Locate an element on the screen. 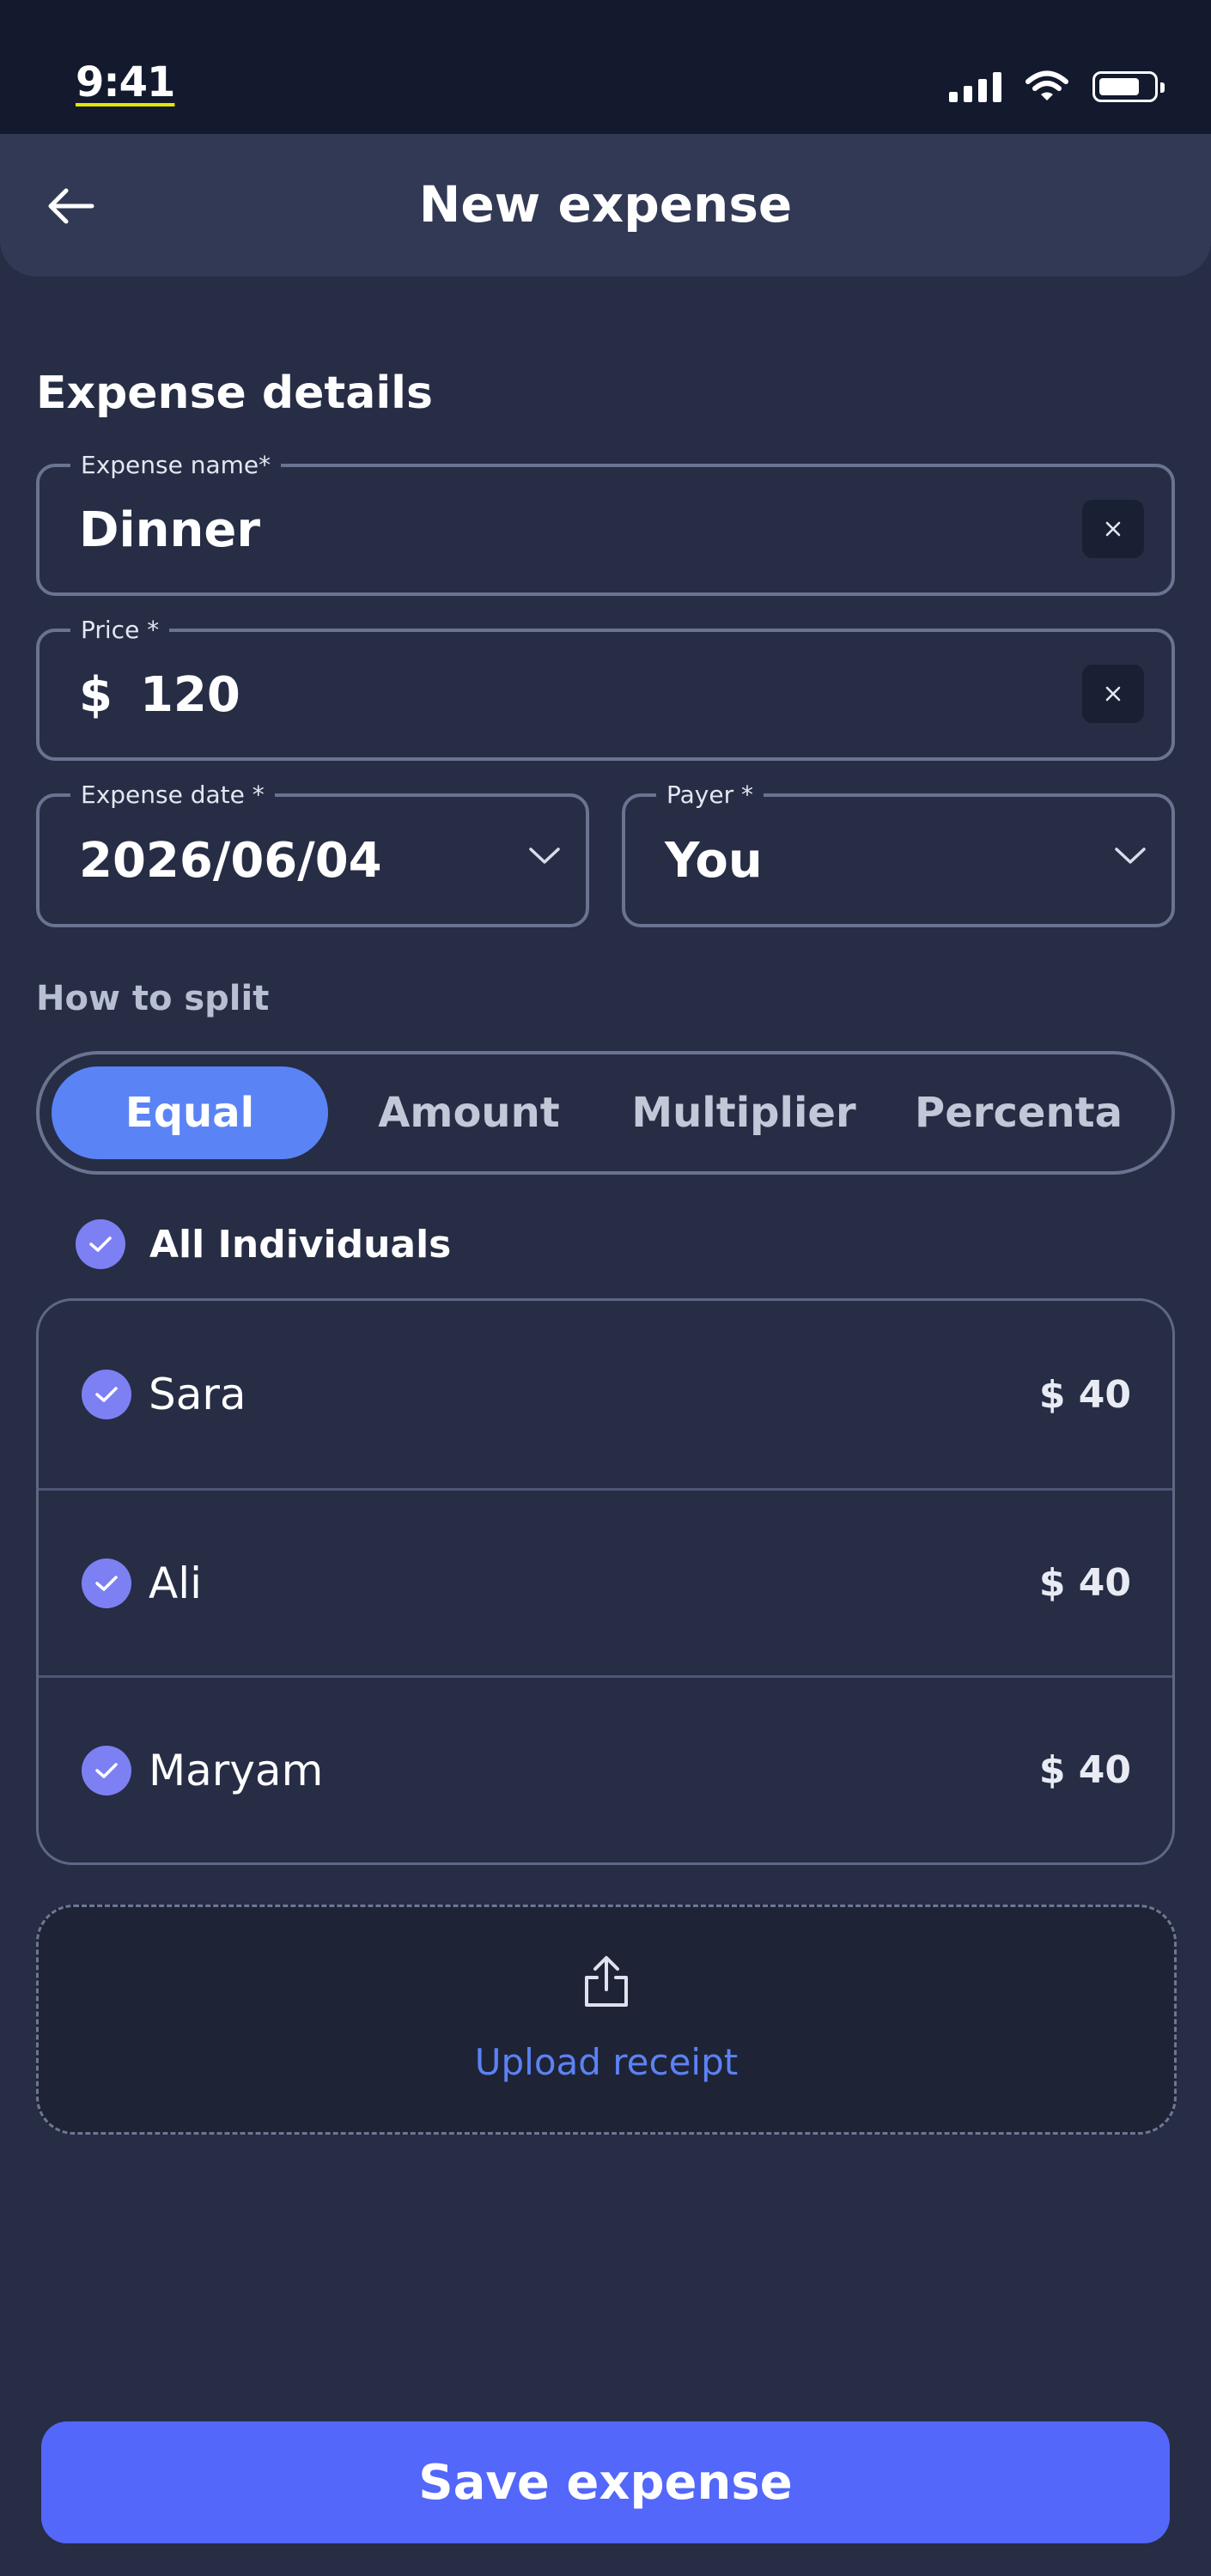 This screenshot has height=2576, width=1211. list-item: Maryam $ 40 is located at coordinates (606, 1769).